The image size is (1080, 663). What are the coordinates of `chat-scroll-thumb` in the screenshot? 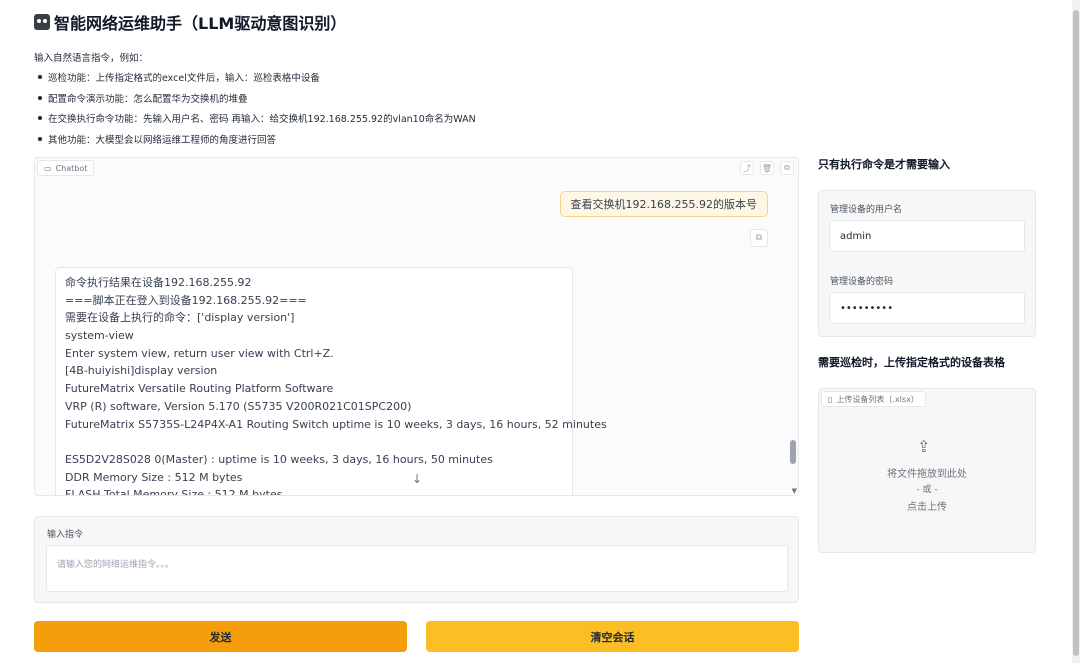 It's located at (793, 452).